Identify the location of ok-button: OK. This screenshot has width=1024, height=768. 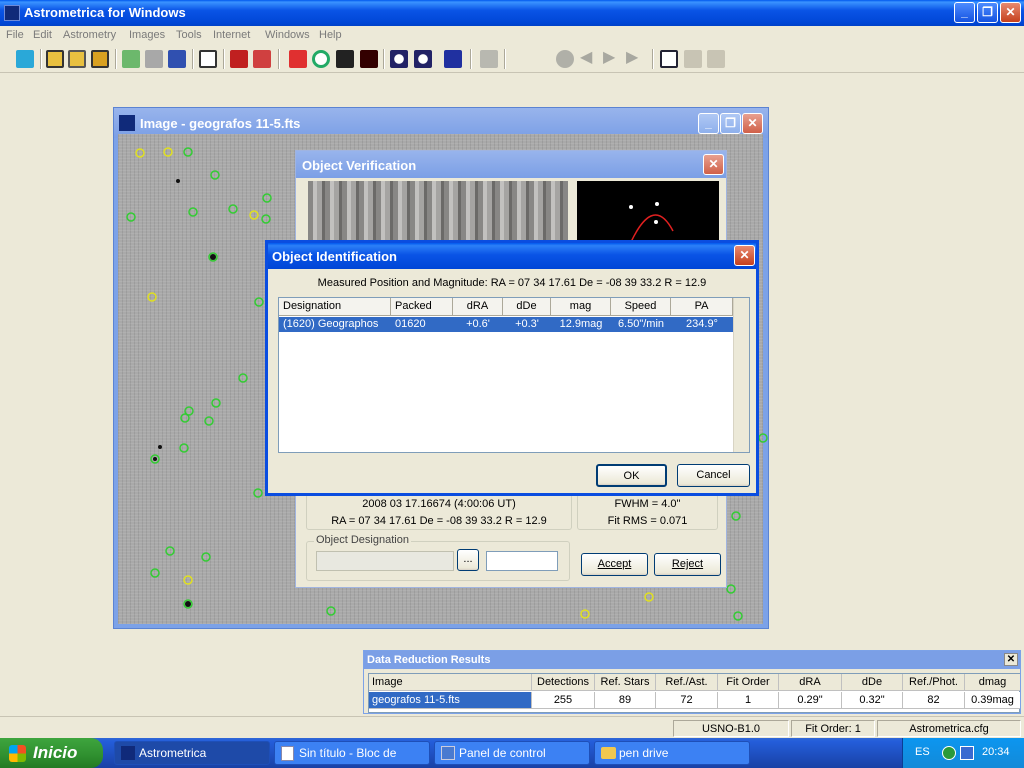
(631, 475).